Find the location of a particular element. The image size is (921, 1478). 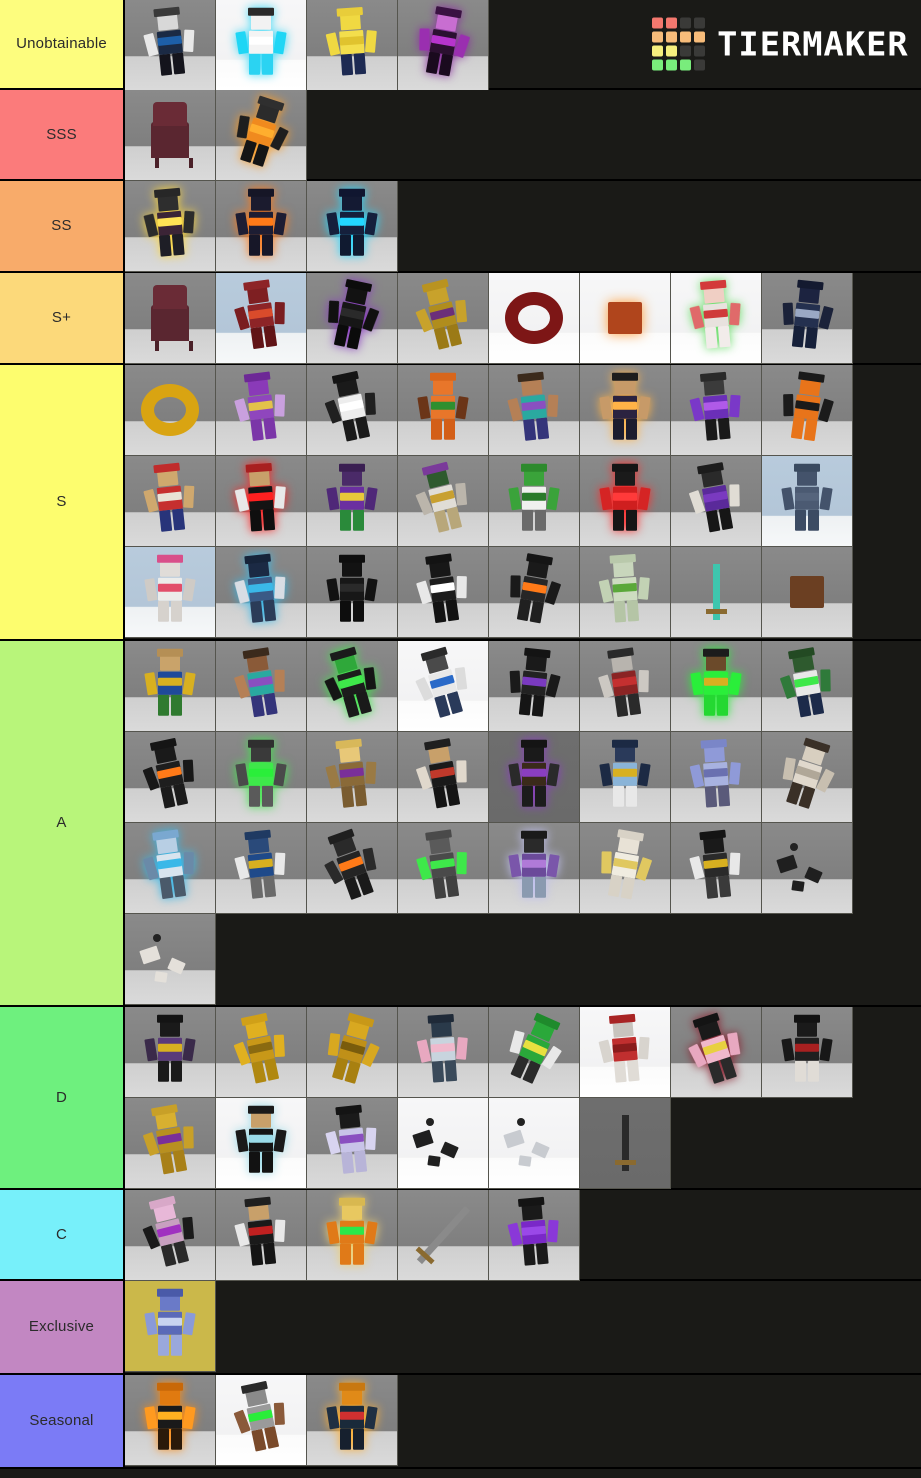

tier-item-black-white-suit is located at coordinates (352, 410).